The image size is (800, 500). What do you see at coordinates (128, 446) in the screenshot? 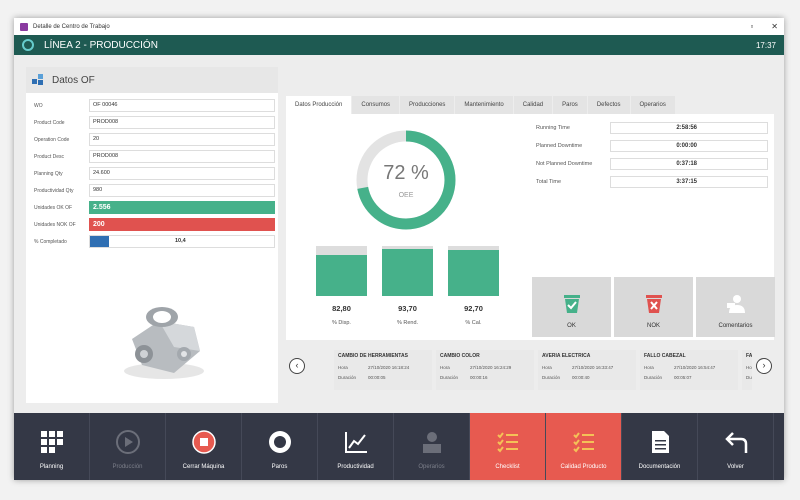
I see `producci-n-button: Producción` at bounding box center [128, 446].